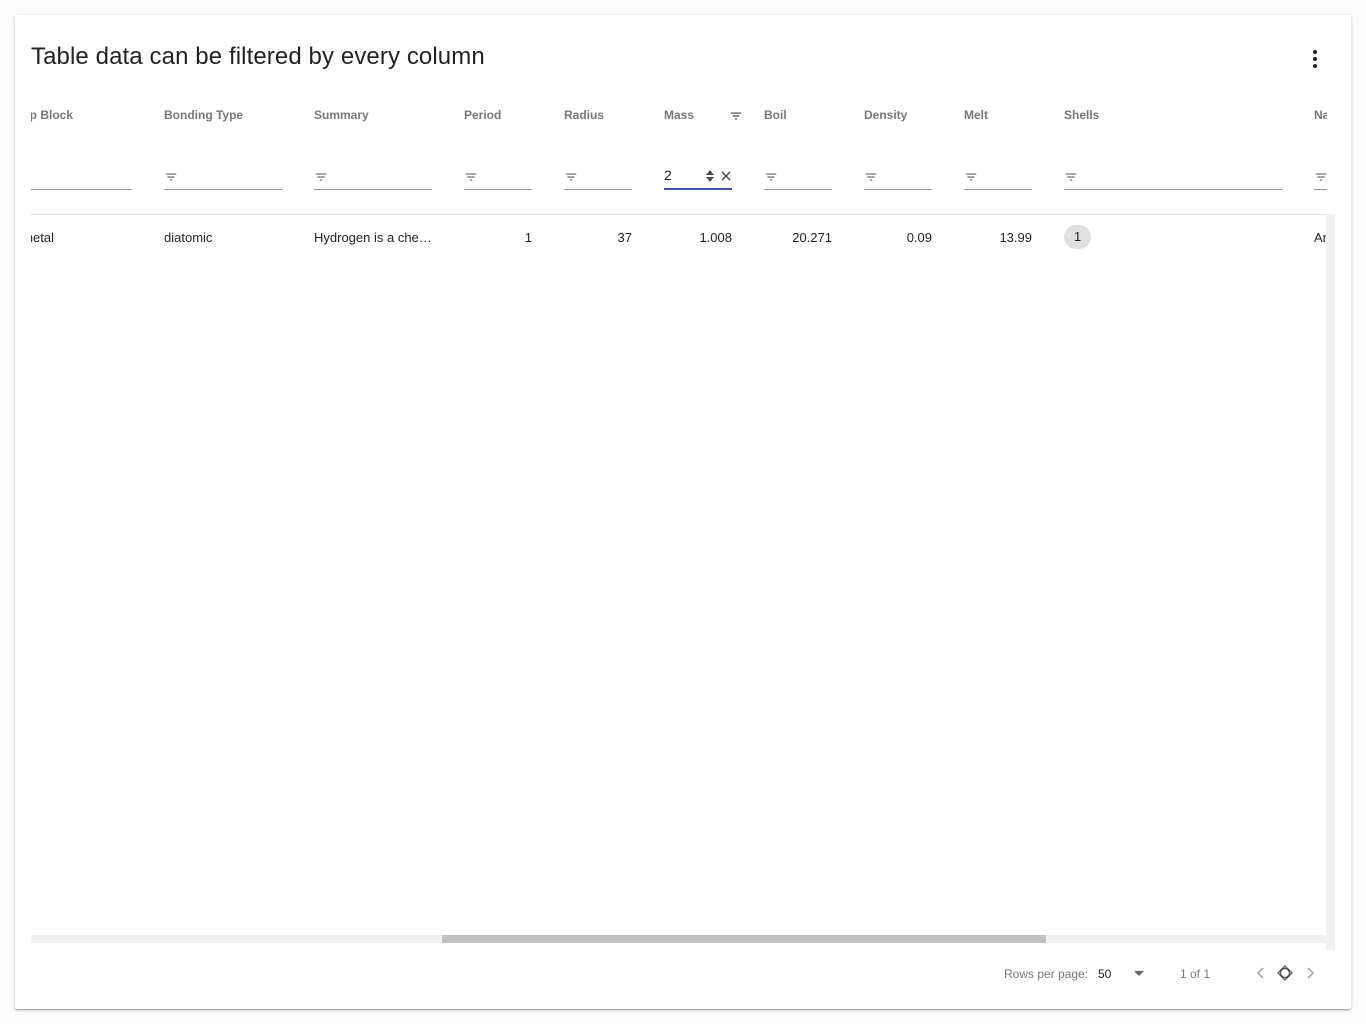 The image size is (1366, 1024). Describe the element at coordinates (188, 237) in the screenshot. I see `cell-bonding-type: diatomic` at that location.